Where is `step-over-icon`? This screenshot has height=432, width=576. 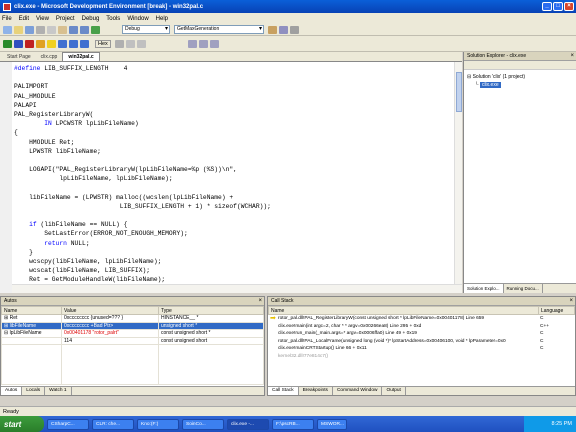 step-over-icon is located at coordinates (73, 43).